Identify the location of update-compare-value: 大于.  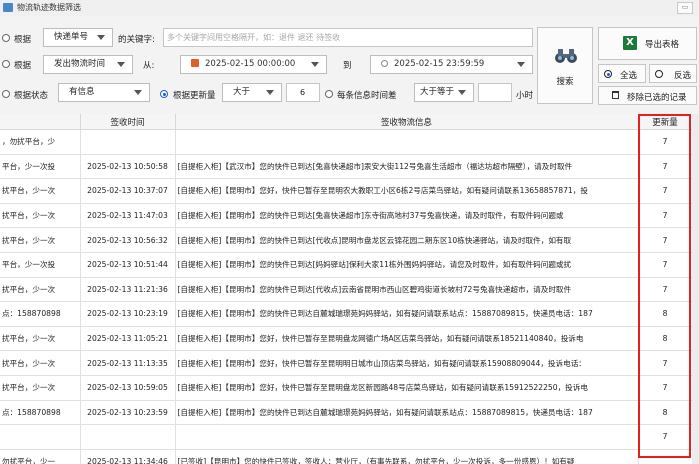
(242, 92).